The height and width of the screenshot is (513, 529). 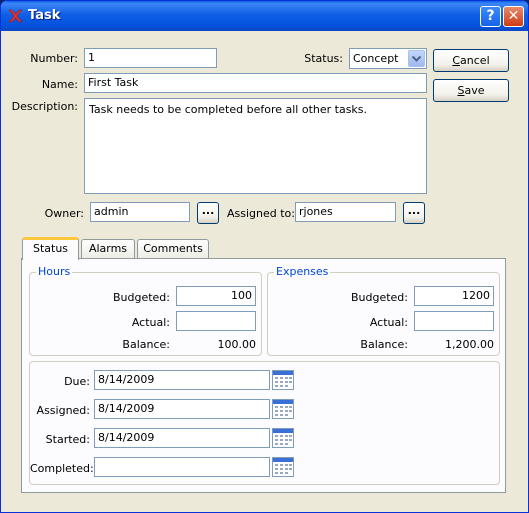 What do you see at coordinates (182, 380) in the screenshot?
I see `due-date-field: 8/14/2009` at bounding box center [182, 380].